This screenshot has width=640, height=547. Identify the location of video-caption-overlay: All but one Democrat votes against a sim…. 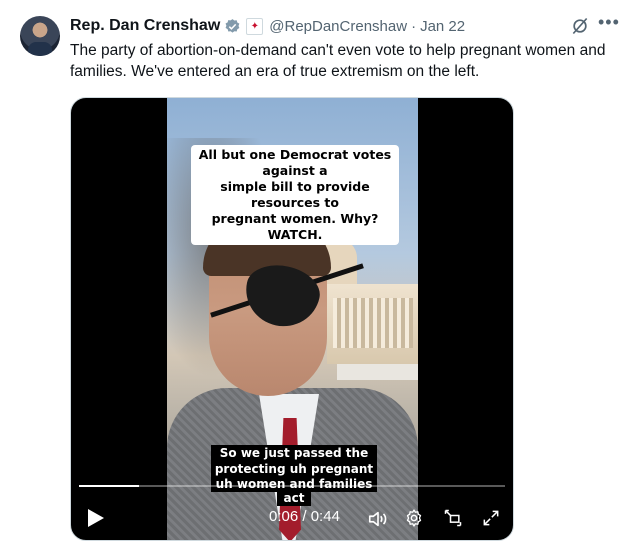
(295, 195).